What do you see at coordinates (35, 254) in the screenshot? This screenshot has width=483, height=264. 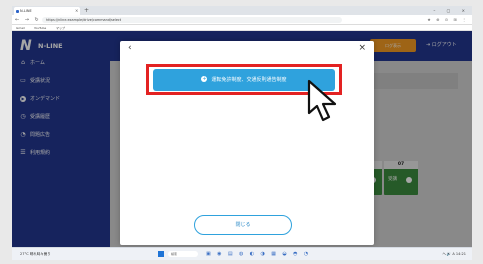 I see `weather-widget: 27°C 晴れ時々曇り` at bounding box center [35, 254].